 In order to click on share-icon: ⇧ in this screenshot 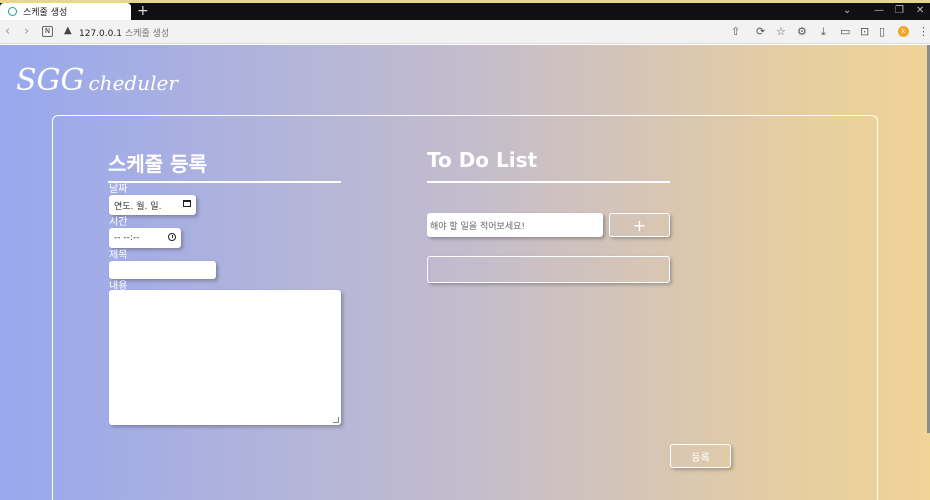, I will do `click(735, 31)`.